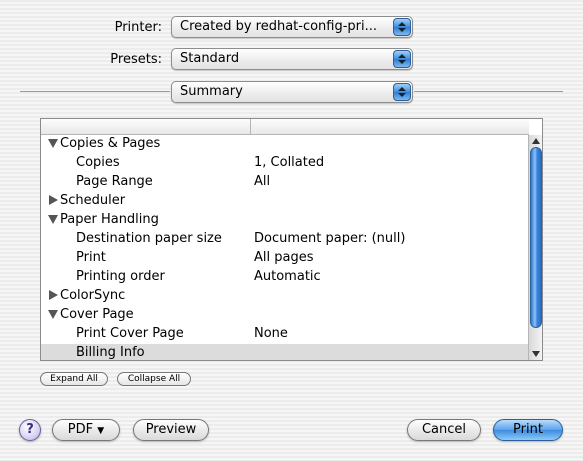 This screenshot has width=583, height=461. Describe the element at coordinates (138, 27) in the screenshot. I see `printer-label: Printer:` at that location.